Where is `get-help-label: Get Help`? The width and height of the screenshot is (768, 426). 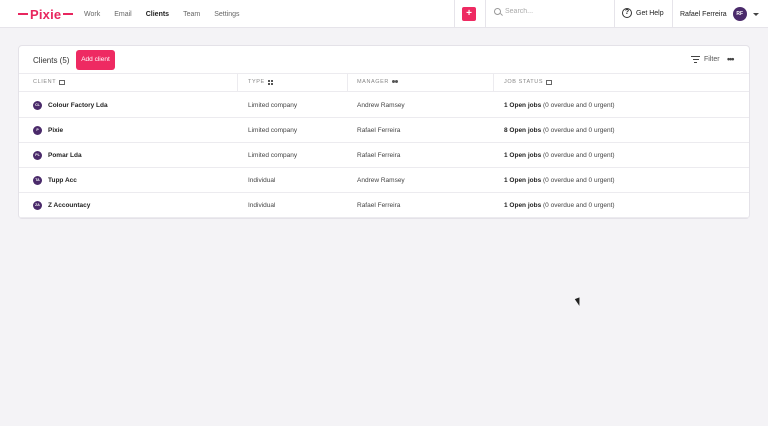
get-help-label: Get Help is located at coordinates (650, 13).